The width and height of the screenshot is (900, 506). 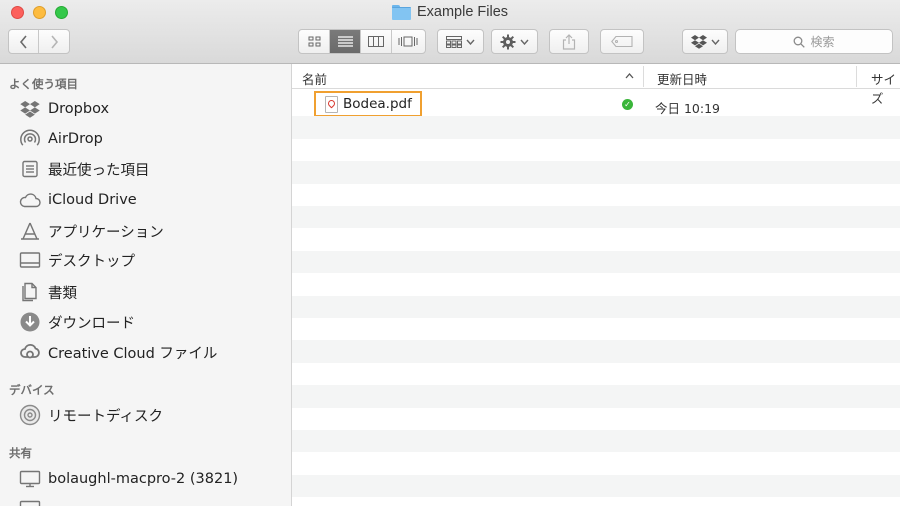 I want to click on share-button, so click(x=569, y=41).